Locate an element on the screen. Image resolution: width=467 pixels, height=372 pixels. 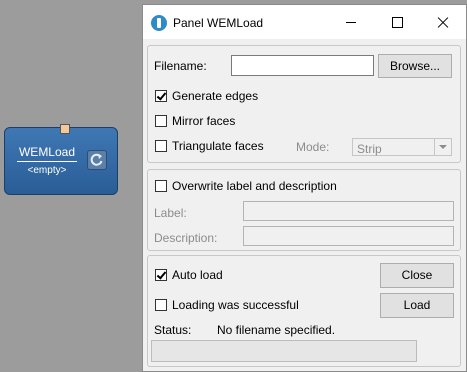
reload-button is located at coordinates (97, 160).